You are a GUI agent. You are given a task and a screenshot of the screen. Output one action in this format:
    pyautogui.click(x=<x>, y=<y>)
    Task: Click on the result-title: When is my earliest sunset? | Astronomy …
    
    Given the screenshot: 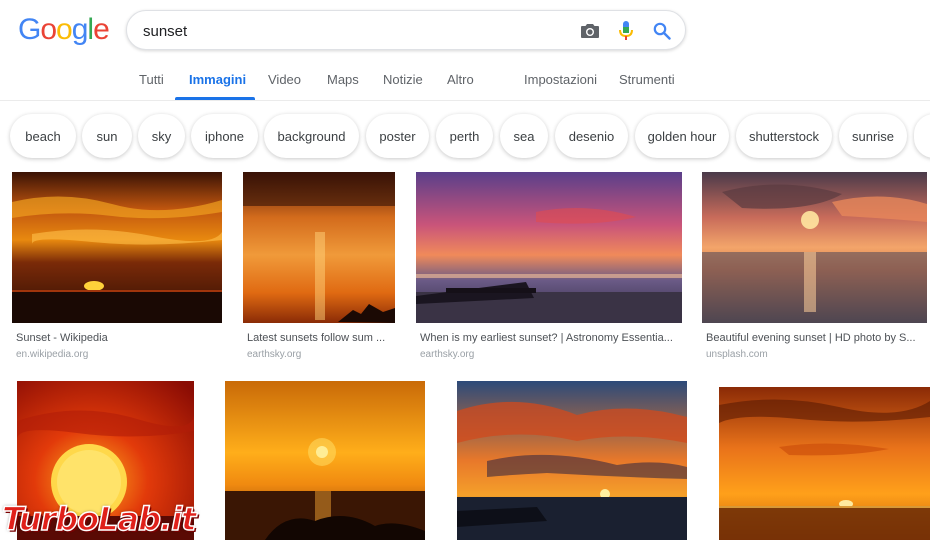 What is the action you would take?
    pyautogui.click(x=549, y=338)
    